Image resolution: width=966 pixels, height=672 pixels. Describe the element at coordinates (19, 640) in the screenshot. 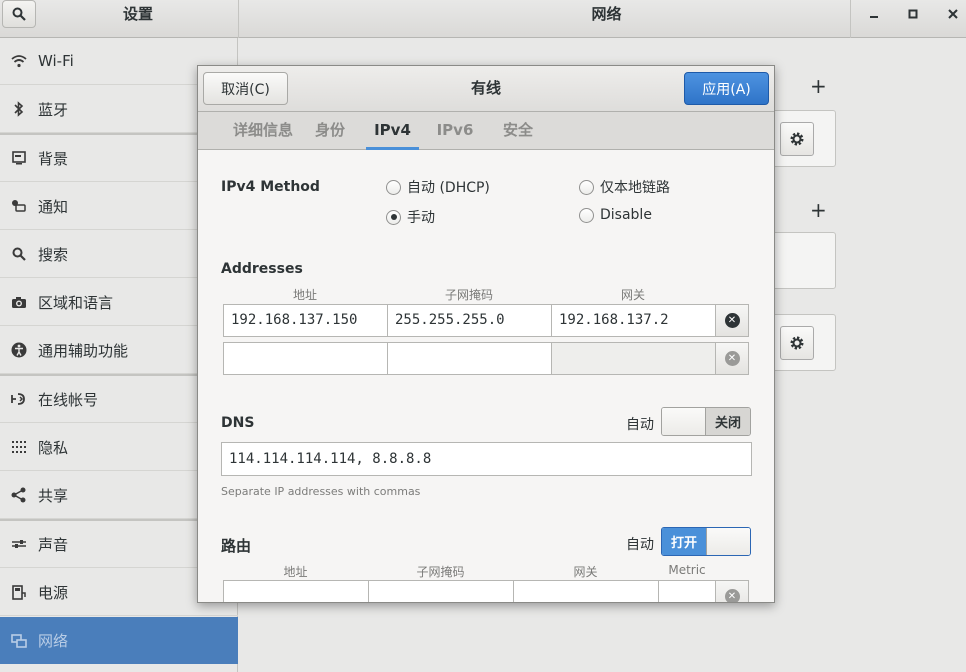

I see `network-icon` at that location.